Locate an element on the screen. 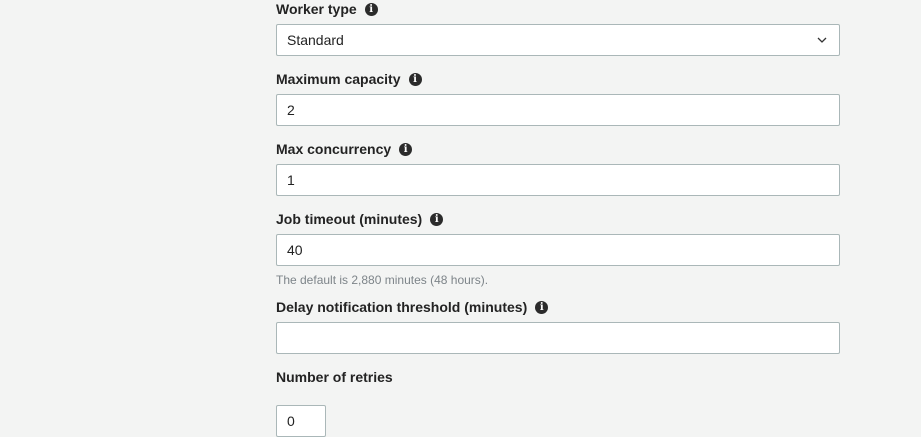 Image resolution: width=921 pixels, height=437 pixels. max-concurrency-label: Max concurrency i is located at coordinates (344, 149).